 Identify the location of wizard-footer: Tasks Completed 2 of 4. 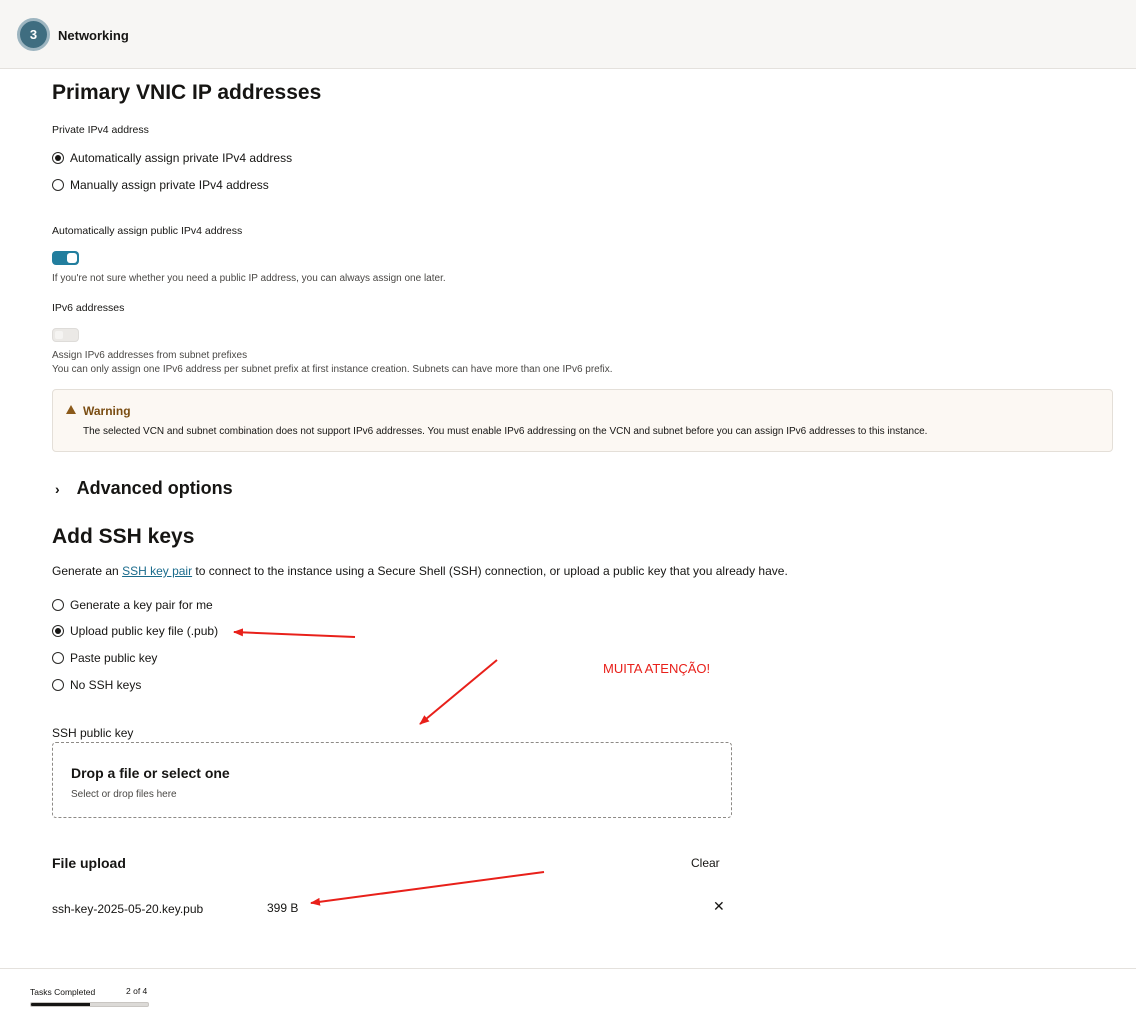
(568, 997).